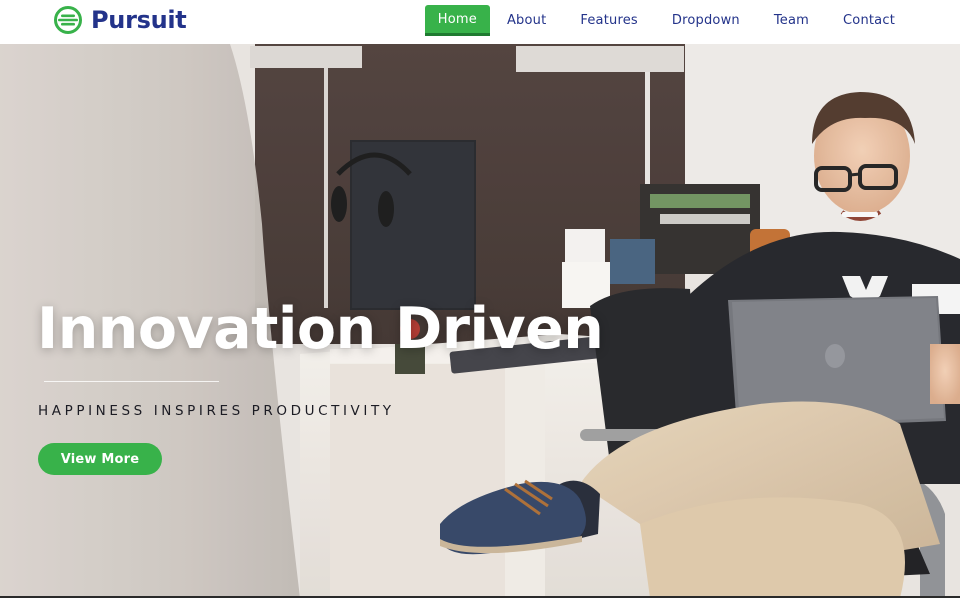 The width and height of the screenshot is (960, 600). Describe the element at coordinates (706, 21) in the screenshot. I see `nav-item-dropdown: Dropdown` at that location.